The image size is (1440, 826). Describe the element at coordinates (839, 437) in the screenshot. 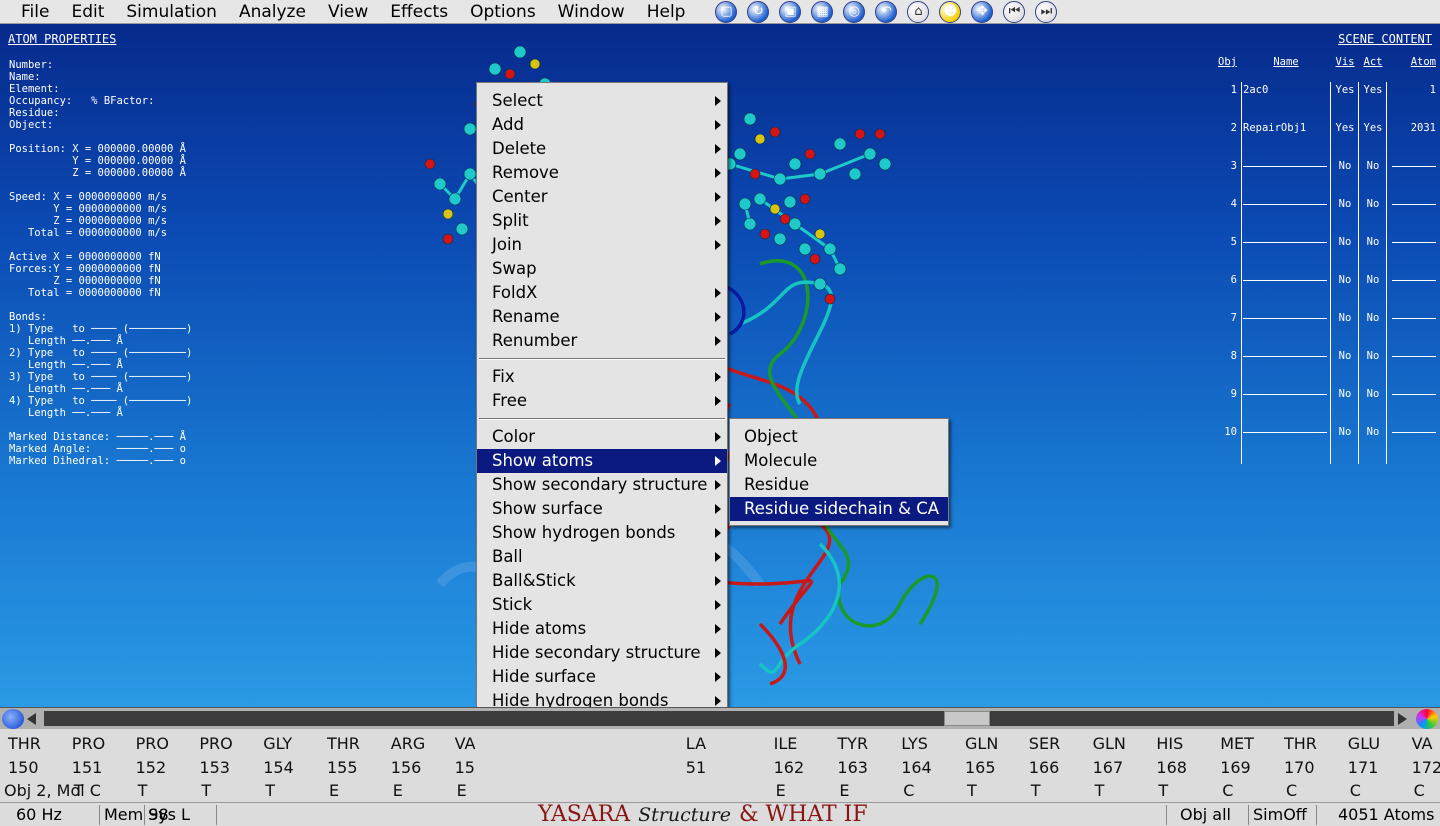

I see `submenu-item-object: Object` at that location.